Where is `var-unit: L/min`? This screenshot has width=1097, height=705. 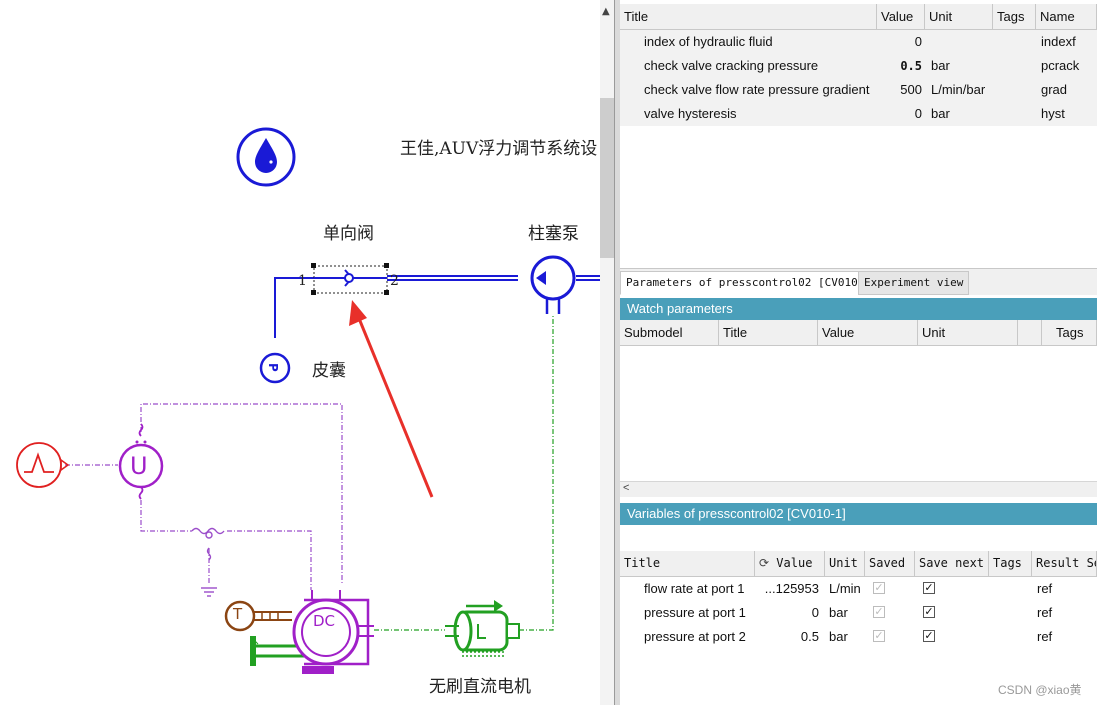 var-unit: L/min is located at coordinates (845, 588).